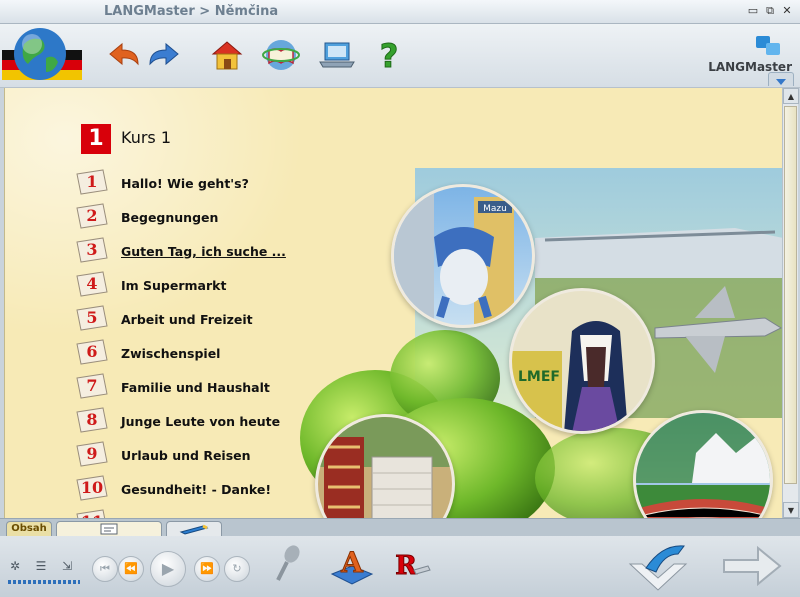  What do you see at coordinates (768, 45) in the screenshot?
I see `langmaster-logo-icon` at bounding box center [768, 45].